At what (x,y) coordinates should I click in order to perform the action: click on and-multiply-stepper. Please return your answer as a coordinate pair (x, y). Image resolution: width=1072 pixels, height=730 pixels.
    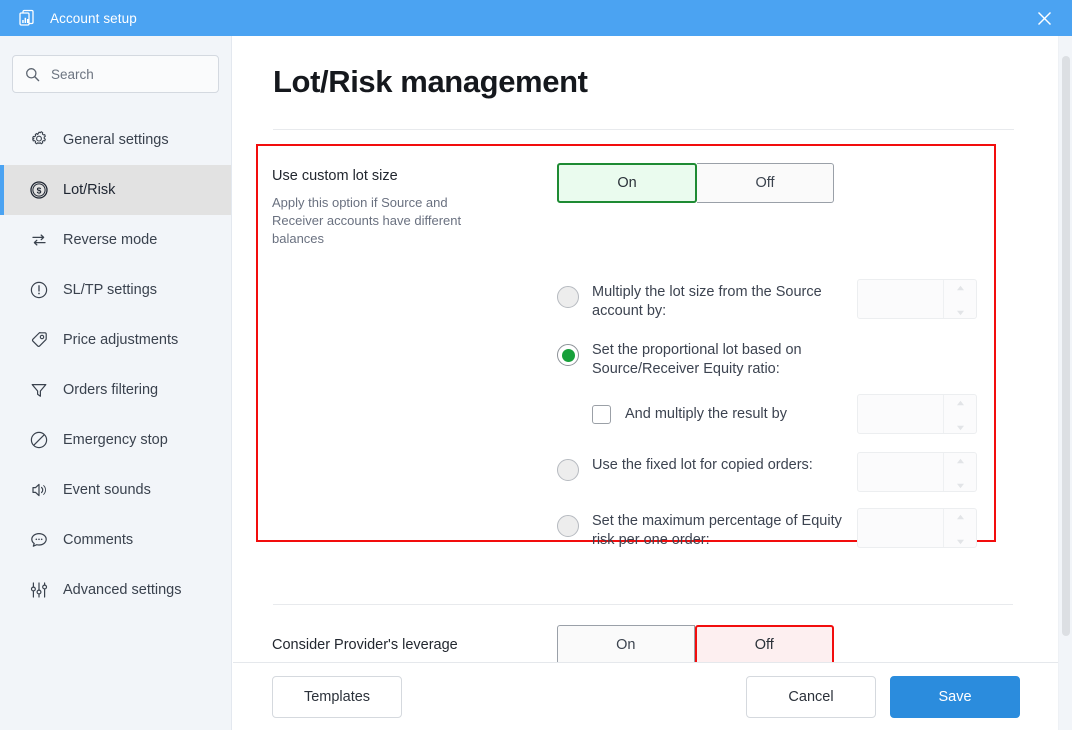
    Looking at the image, I should click on (959, 414).